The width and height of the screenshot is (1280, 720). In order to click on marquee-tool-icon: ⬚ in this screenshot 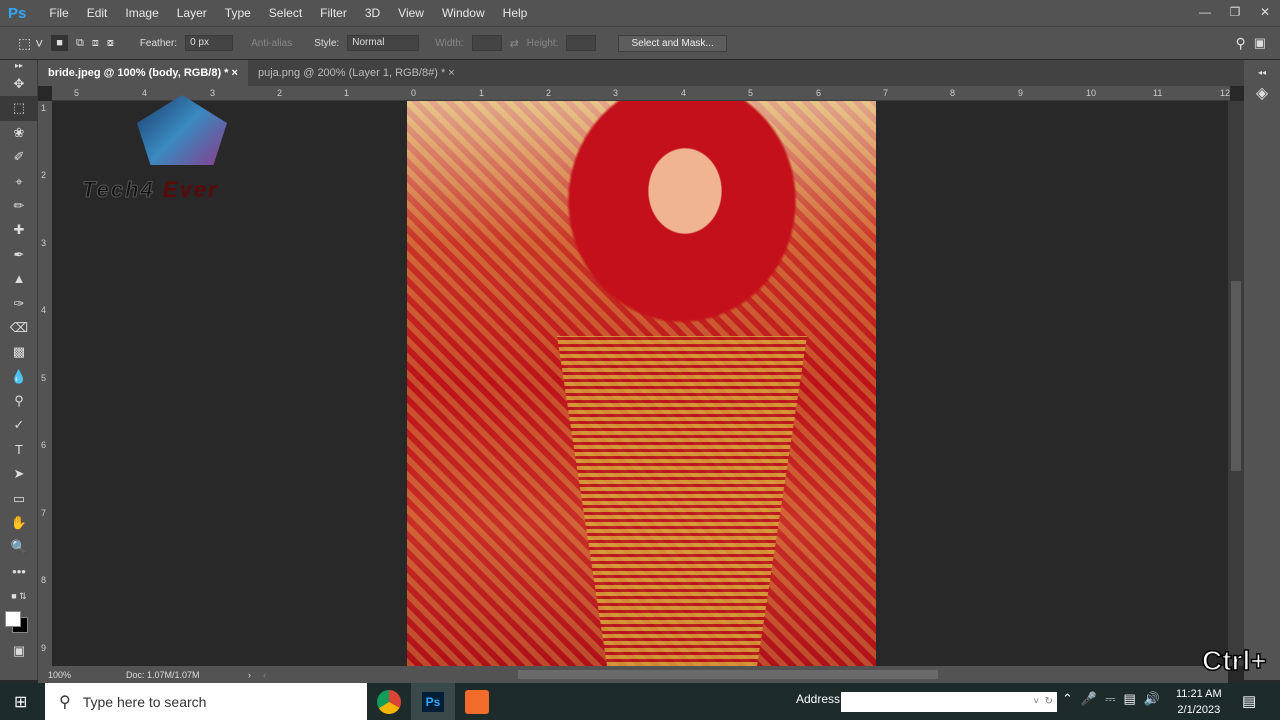, I will do `click(19, 108)`.